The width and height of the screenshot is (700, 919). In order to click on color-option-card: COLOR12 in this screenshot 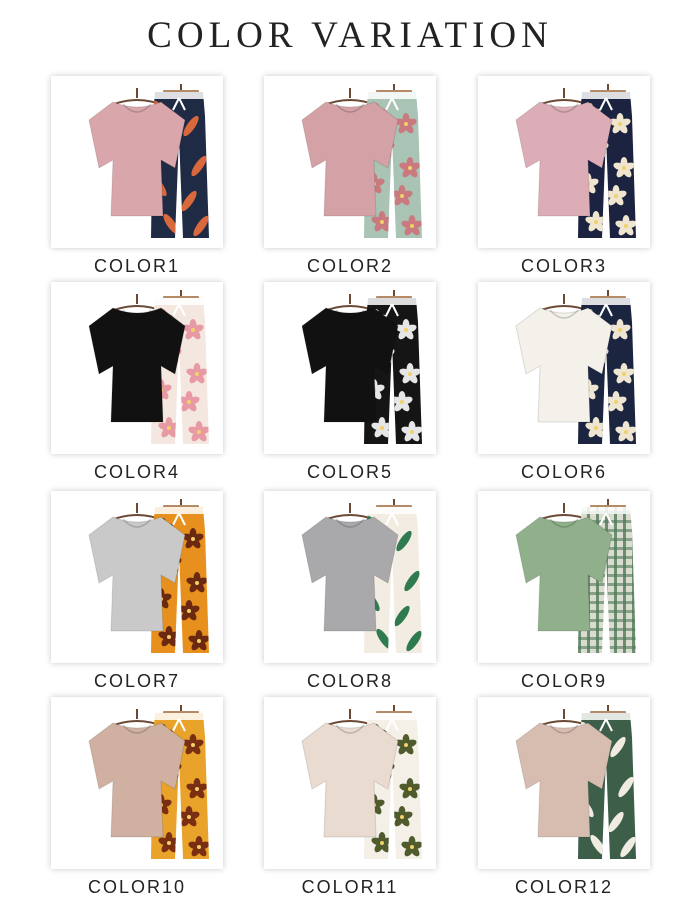, I will do `click(564, 797)`.